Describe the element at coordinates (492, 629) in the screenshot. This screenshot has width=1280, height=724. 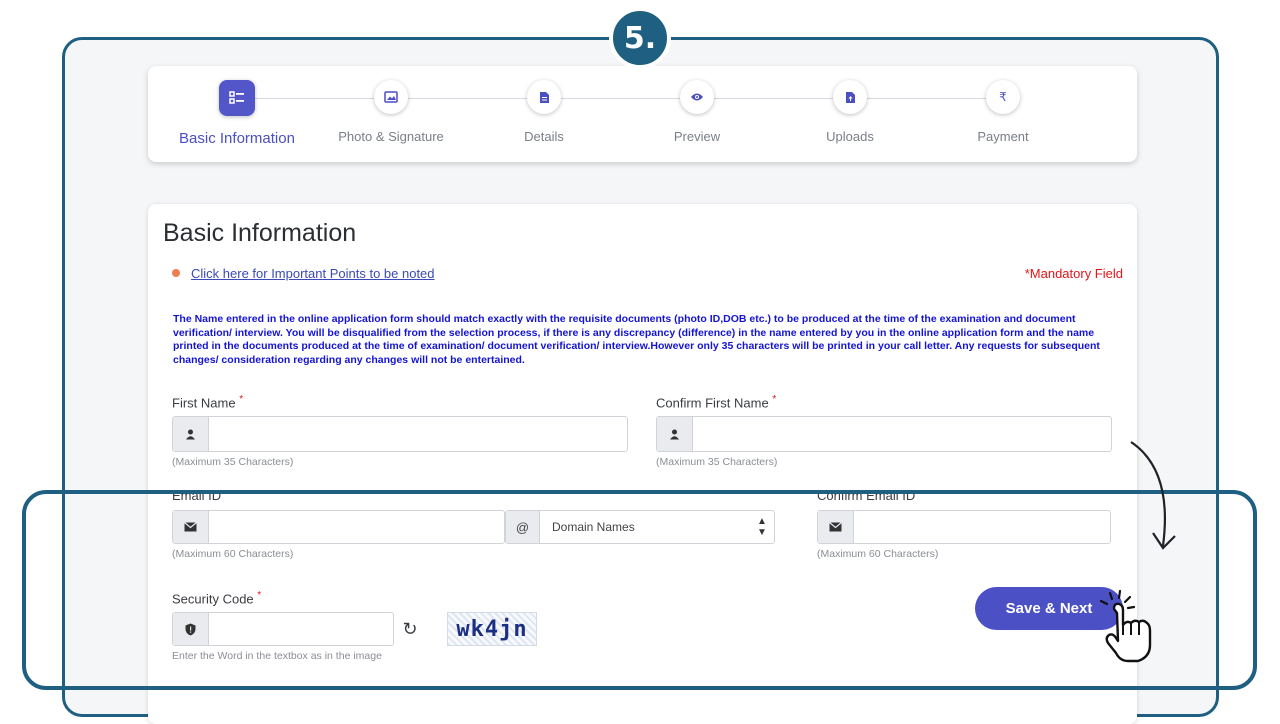
I see `captcha-image: wk4jn` at that location.